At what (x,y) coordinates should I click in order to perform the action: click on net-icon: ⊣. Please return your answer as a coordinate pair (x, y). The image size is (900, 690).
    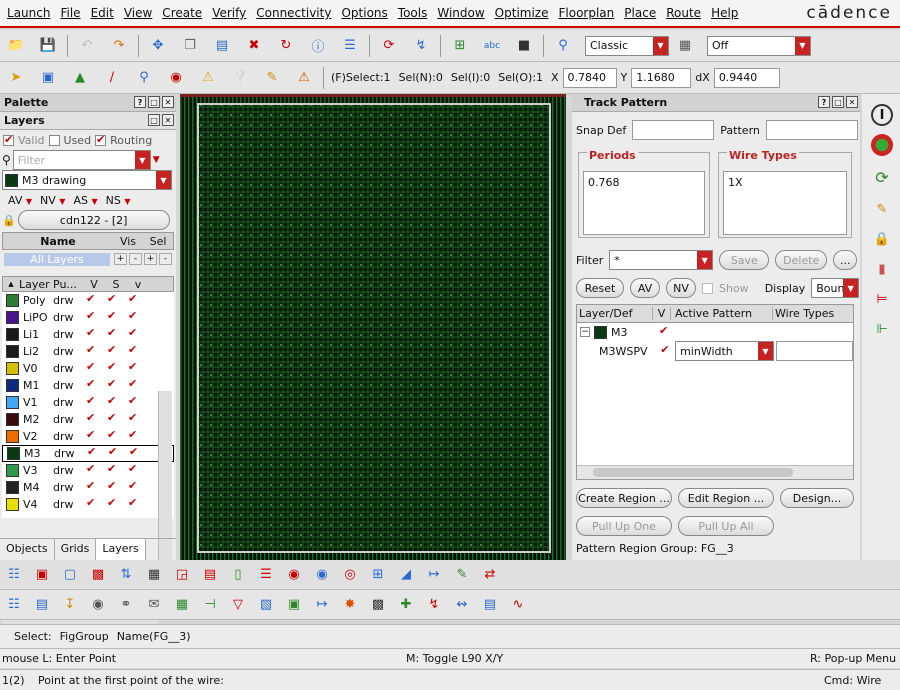
    Looking at the image, I should click on (210, 605).